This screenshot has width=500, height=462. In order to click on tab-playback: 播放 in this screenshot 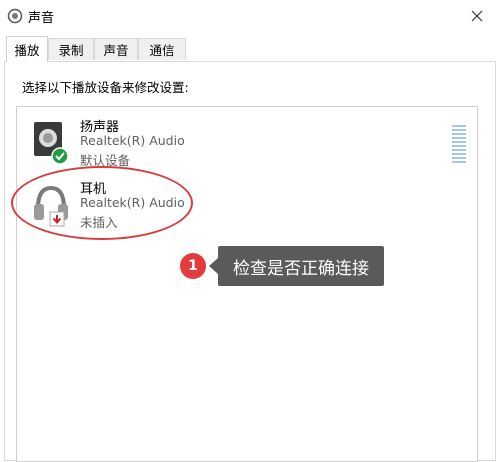, I will do `click(27, 49)`.